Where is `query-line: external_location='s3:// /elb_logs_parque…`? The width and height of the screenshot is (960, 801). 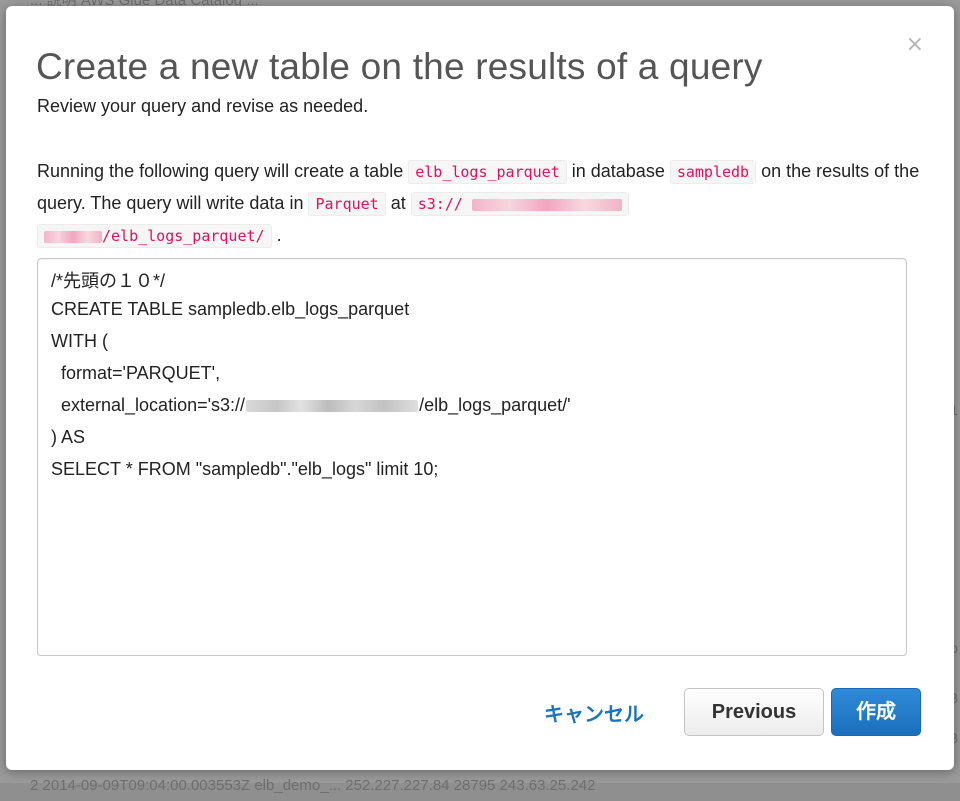
query-line: external_location='s3:// /elb_logs_parque… is located at coordinates (311, 405).